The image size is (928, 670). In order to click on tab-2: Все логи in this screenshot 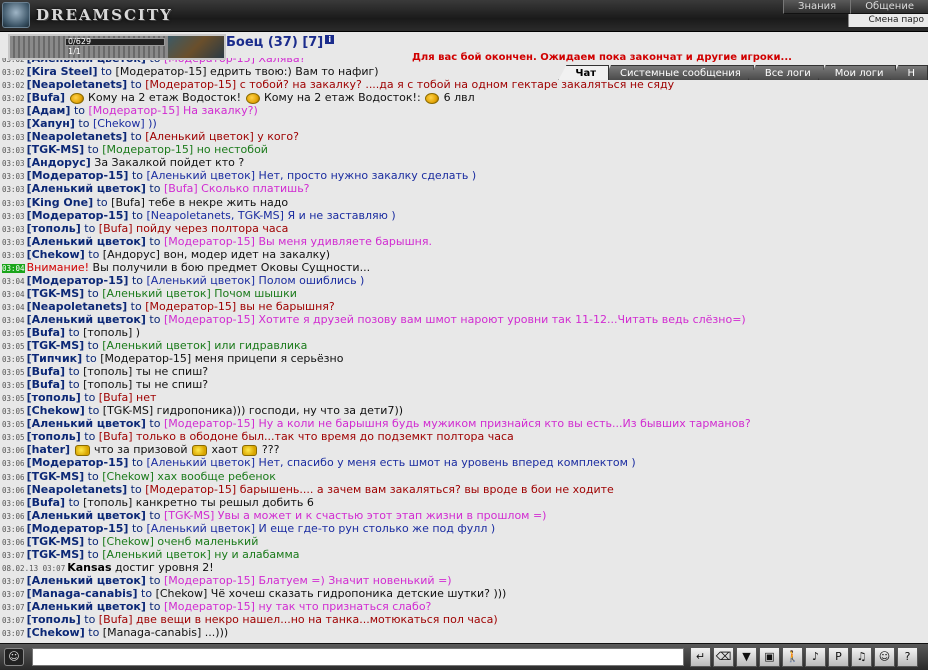, I will do `click(785, 72)`.